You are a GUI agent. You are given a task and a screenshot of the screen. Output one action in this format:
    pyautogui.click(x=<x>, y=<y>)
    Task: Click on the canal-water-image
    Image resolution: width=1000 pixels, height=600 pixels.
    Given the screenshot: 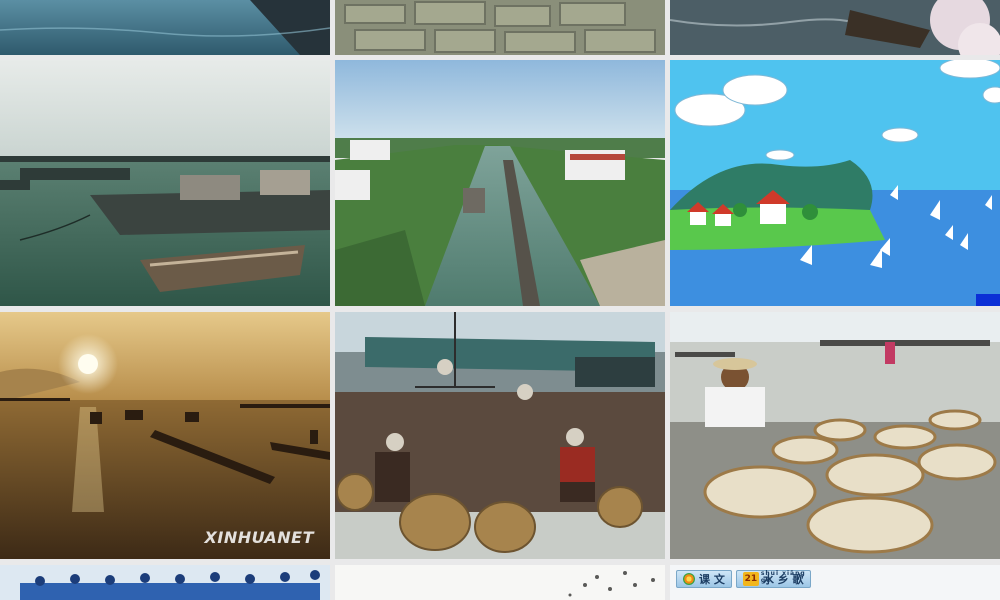 What is the action you would take?
    pyautogui.click(x=165, y=27)
    